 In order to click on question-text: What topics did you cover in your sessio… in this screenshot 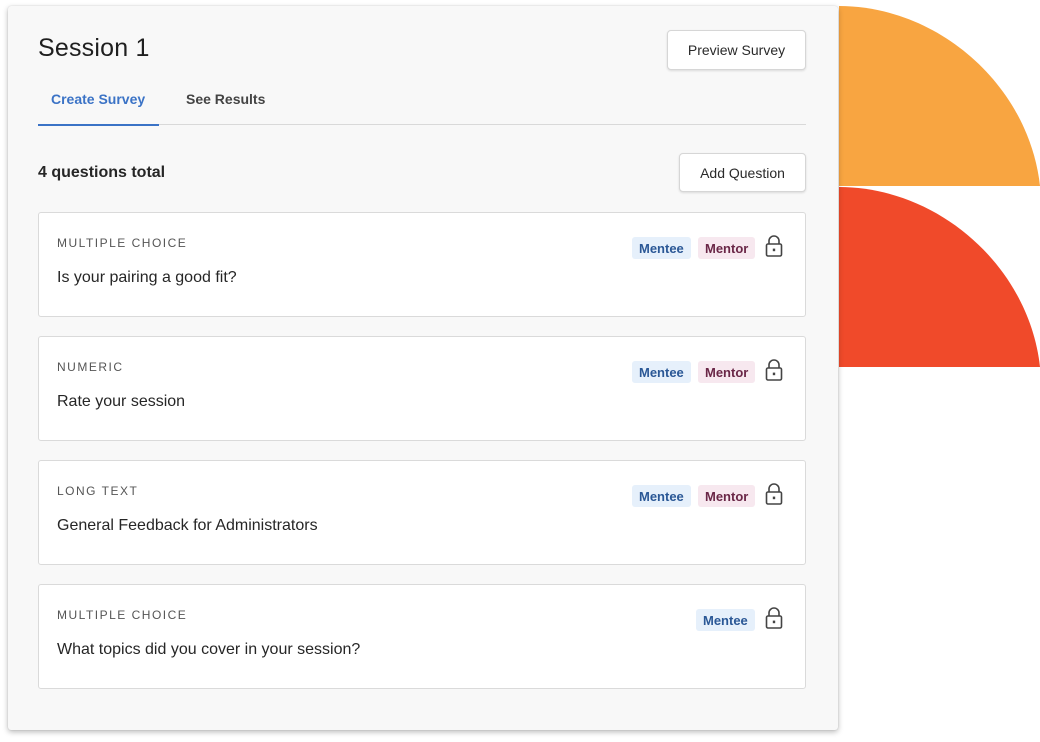, I will do `click(209, 649)`.